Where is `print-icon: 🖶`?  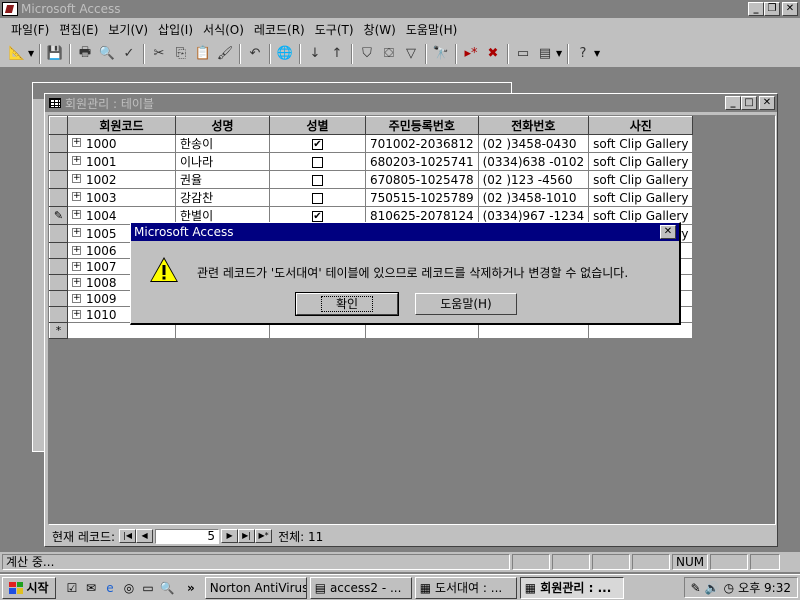 print-icon: 🖶 is located at coordinates (85, 54).